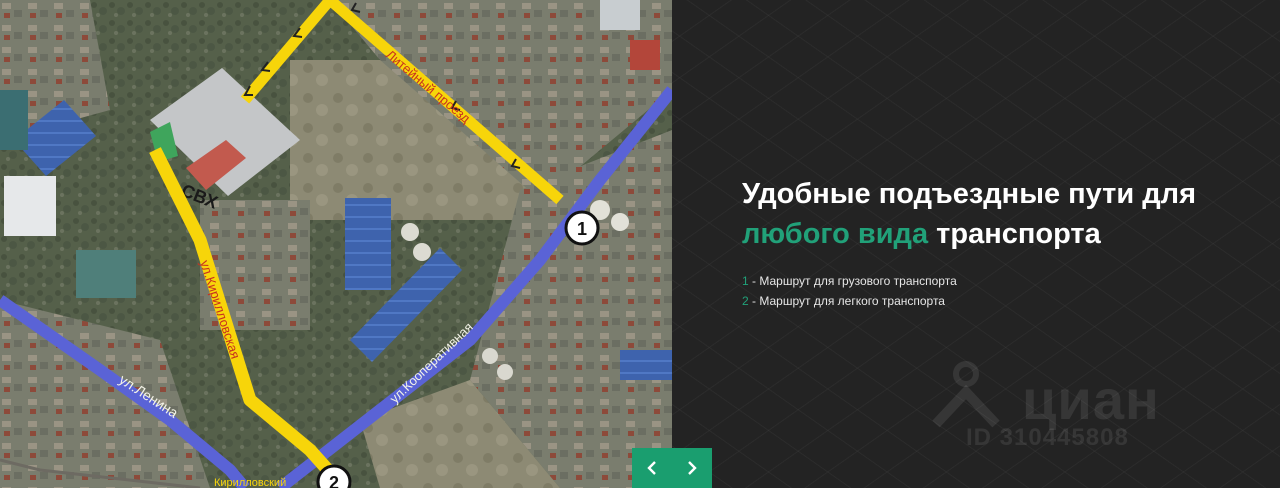 The width and height of the screenshot is (1280, 488). Describe the element at coordinates (645, 55) in the screenshot. I see `red-roof` at that location.